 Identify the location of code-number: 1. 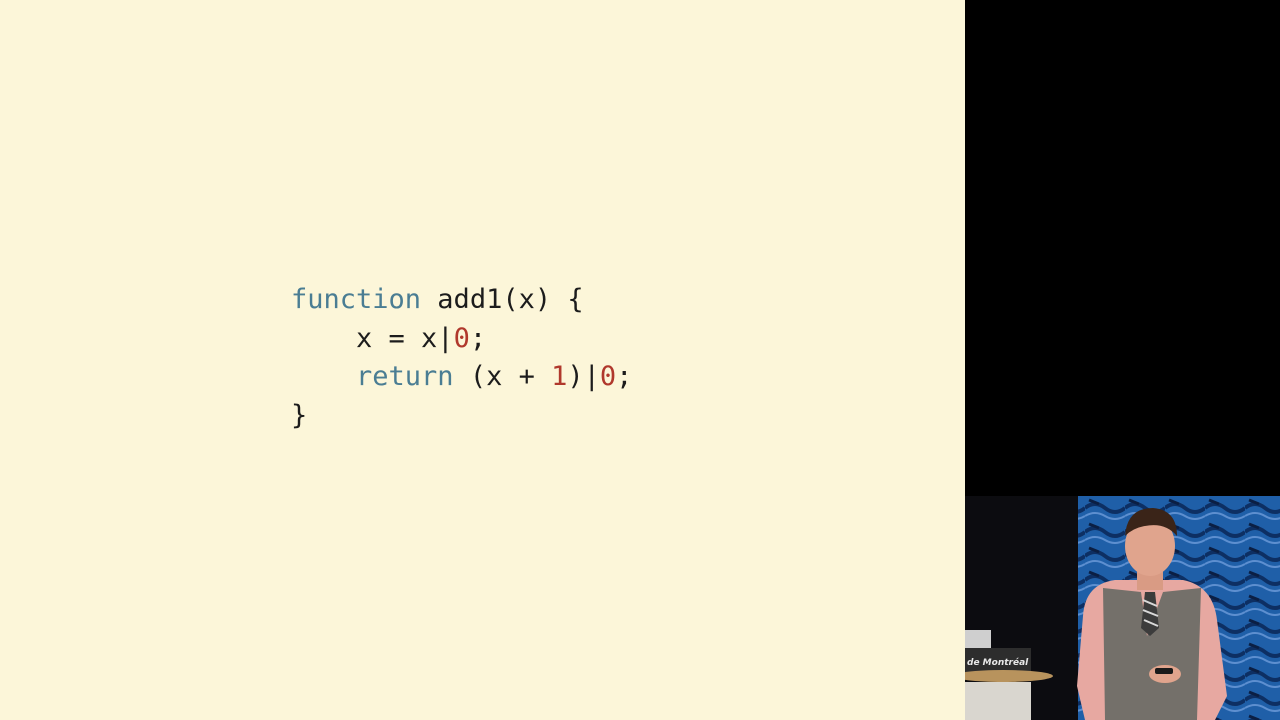
(559, 376).